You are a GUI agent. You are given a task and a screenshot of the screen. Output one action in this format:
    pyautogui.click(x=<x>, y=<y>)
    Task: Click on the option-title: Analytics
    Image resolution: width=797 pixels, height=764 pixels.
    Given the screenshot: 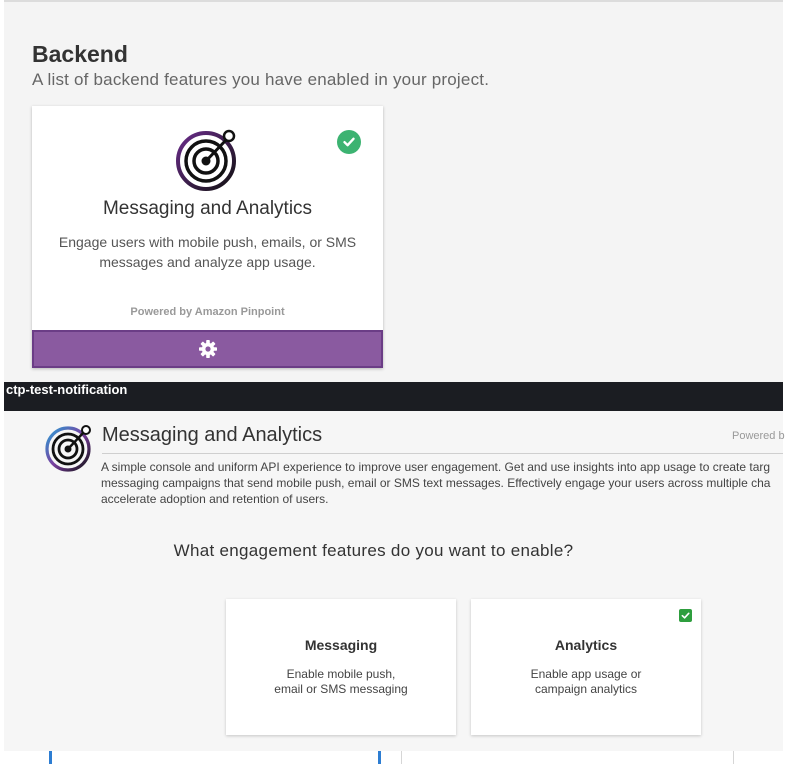 What is the action you would take?
    pyautogui.click(x=586, y=645)
    